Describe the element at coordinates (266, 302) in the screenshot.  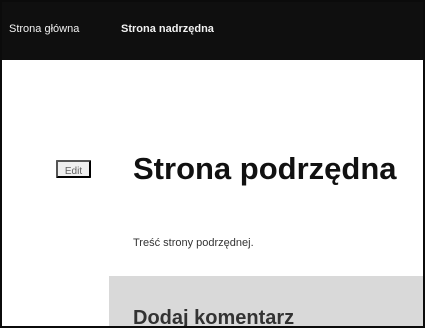
I see `comment-panel: Dodaj komentarz` at that location.